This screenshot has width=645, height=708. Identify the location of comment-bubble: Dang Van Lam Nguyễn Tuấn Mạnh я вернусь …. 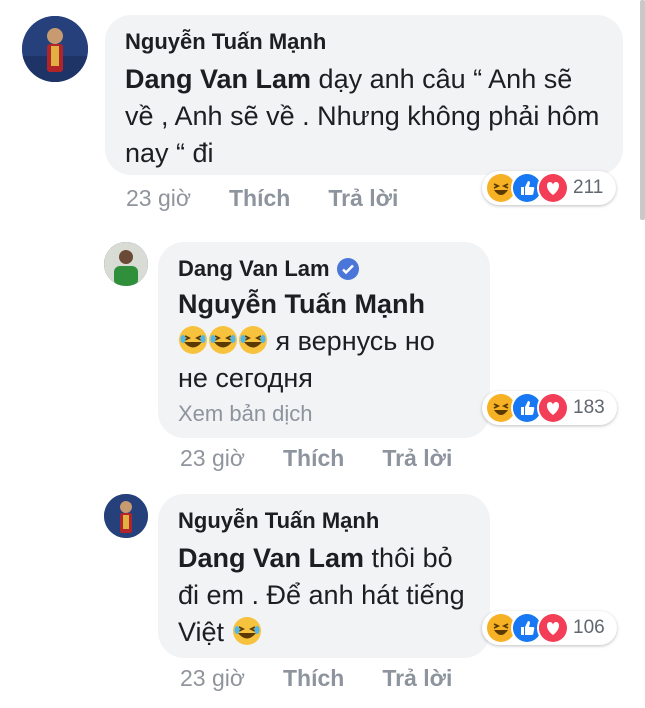
(324, 340).